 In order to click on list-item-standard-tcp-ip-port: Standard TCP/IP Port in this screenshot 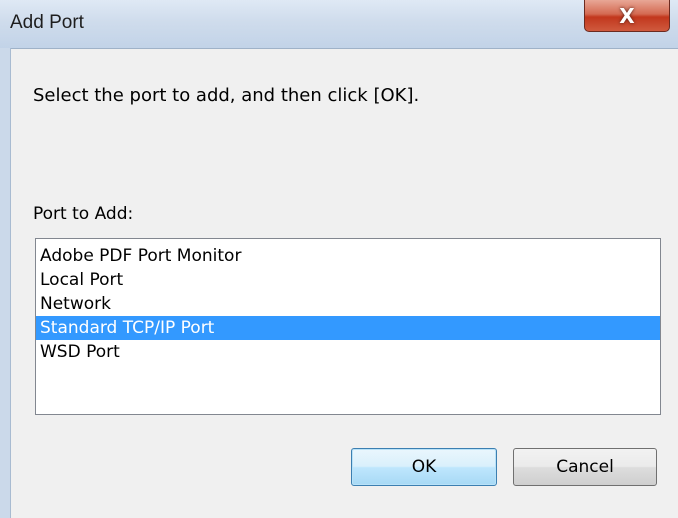, I will do `click(348, 328)`.